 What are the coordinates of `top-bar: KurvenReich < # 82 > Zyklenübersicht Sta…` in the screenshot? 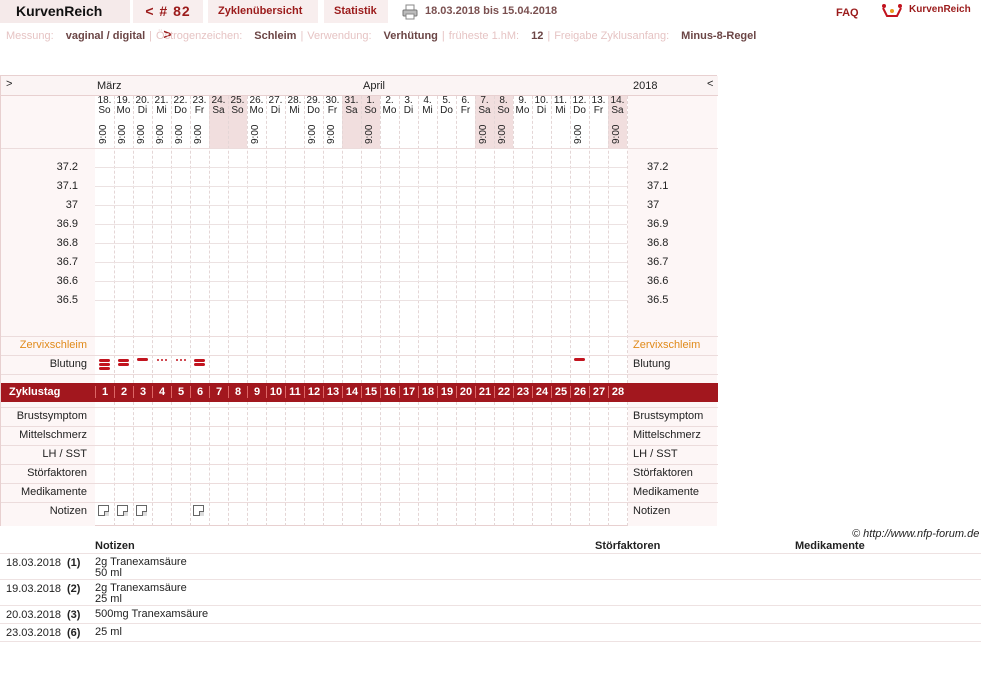 It's located at (490, 21).